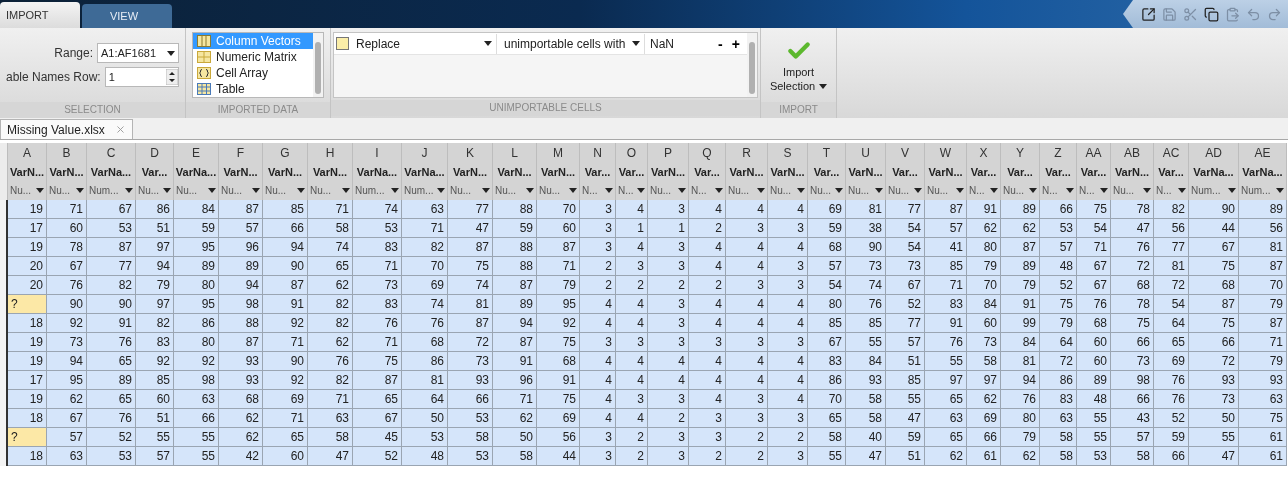  I want to click on import-selection-button: Import Selection, so click(798, 65).